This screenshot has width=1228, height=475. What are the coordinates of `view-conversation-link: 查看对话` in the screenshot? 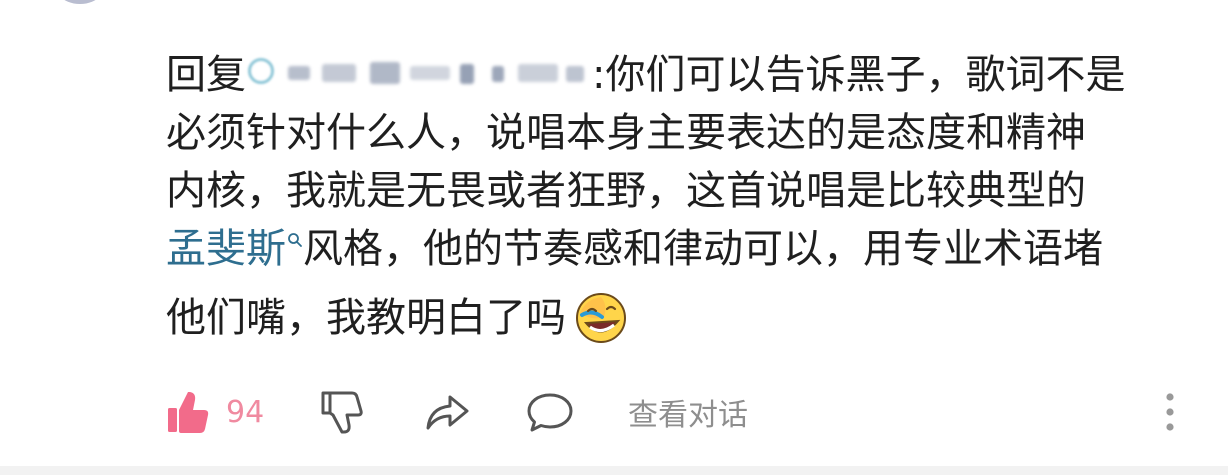 It's located at (688, 412).